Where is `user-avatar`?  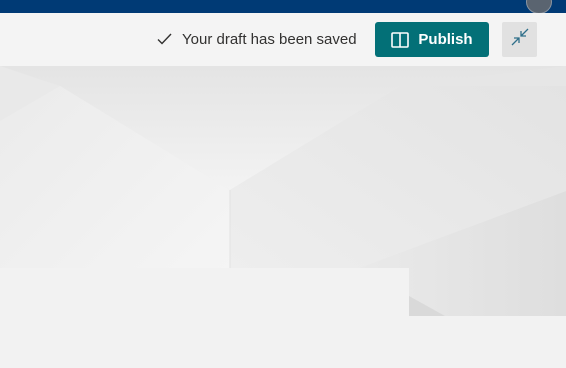
user-avatar is located at coordinates (539, 7).